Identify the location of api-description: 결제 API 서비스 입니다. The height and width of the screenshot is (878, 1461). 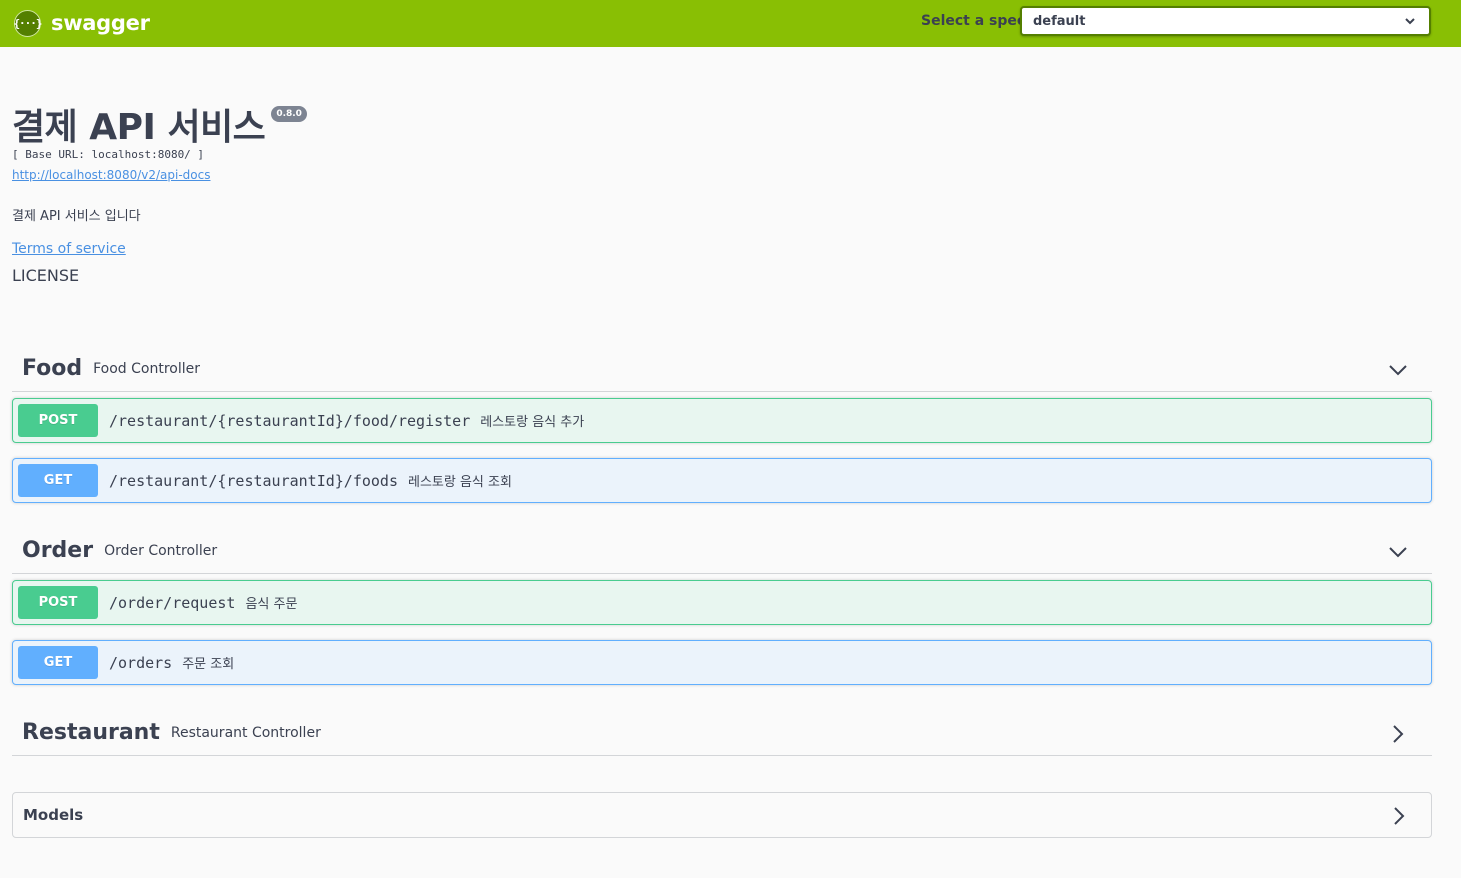
(76, 216).